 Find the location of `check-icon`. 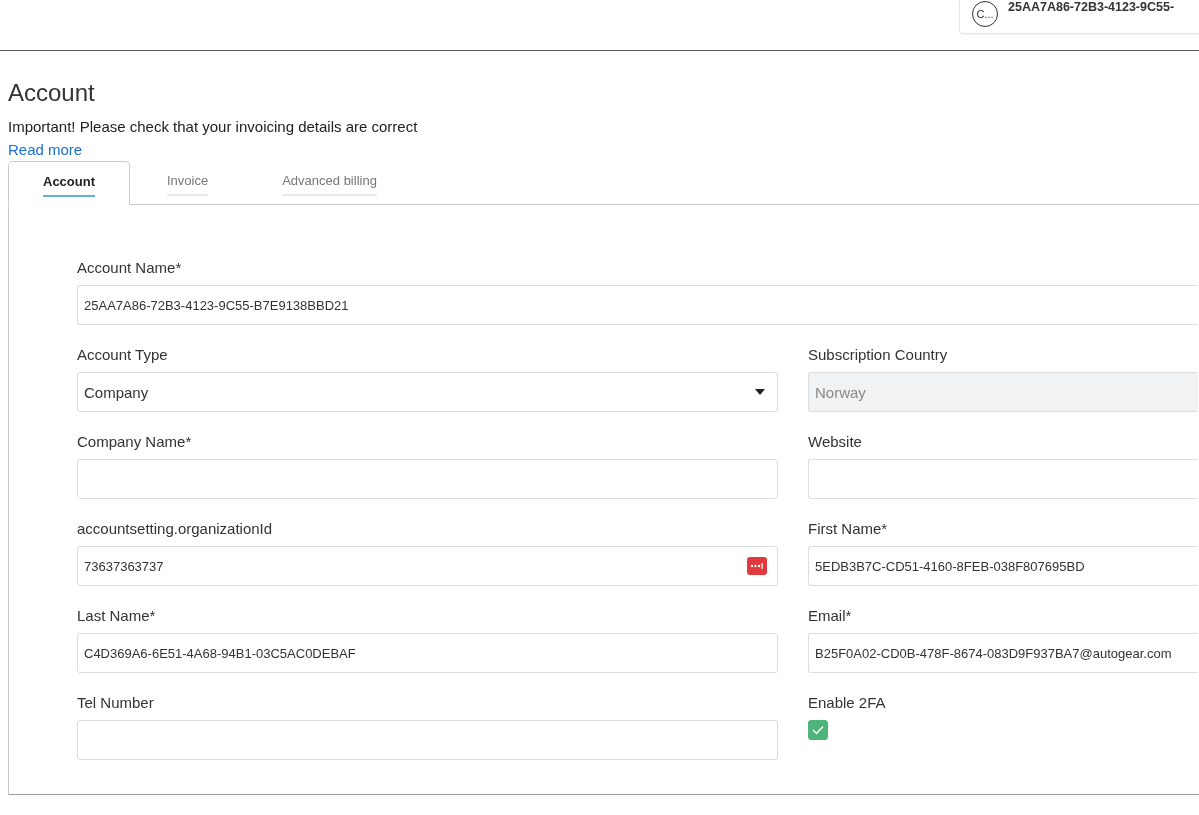

check-icon is located at coordinates (818, 730).